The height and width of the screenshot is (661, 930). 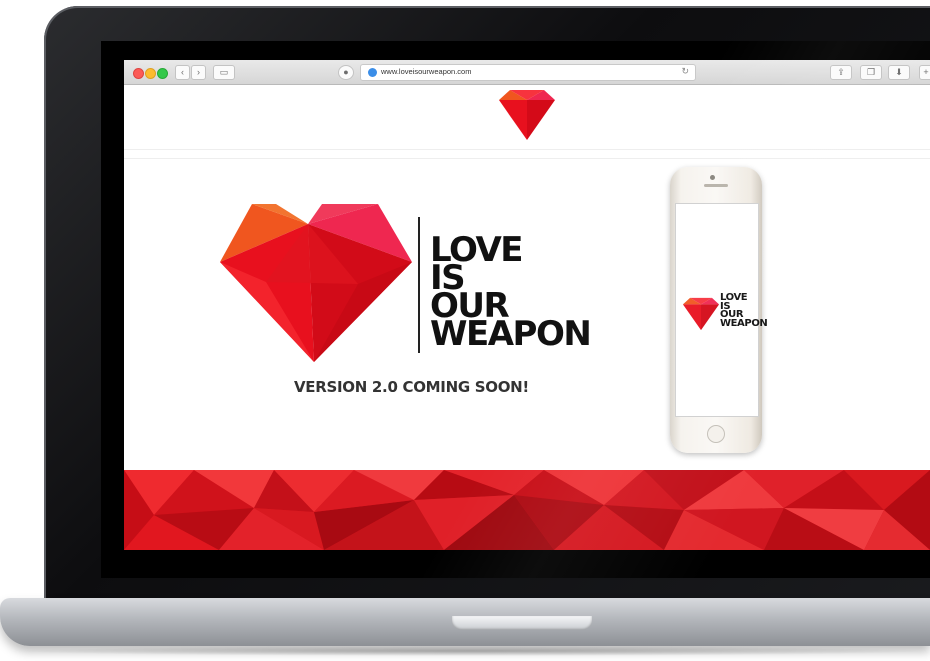 I want to click on plus-icon: +, so click(x=926, y=72).